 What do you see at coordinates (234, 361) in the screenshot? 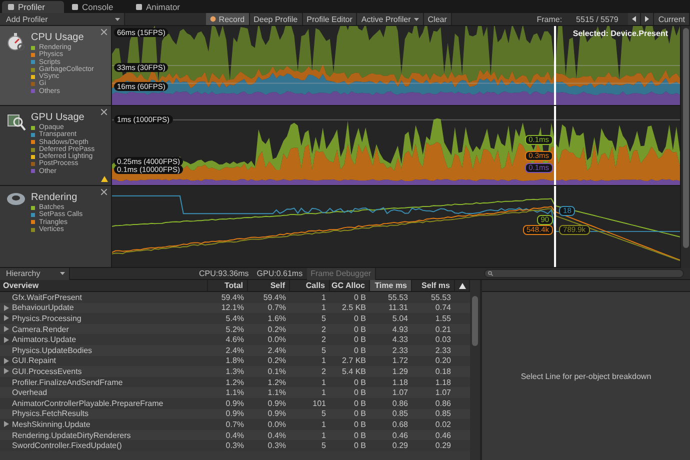
I see `table-cell-text: 1.8%` at bounding box center [234, 361].